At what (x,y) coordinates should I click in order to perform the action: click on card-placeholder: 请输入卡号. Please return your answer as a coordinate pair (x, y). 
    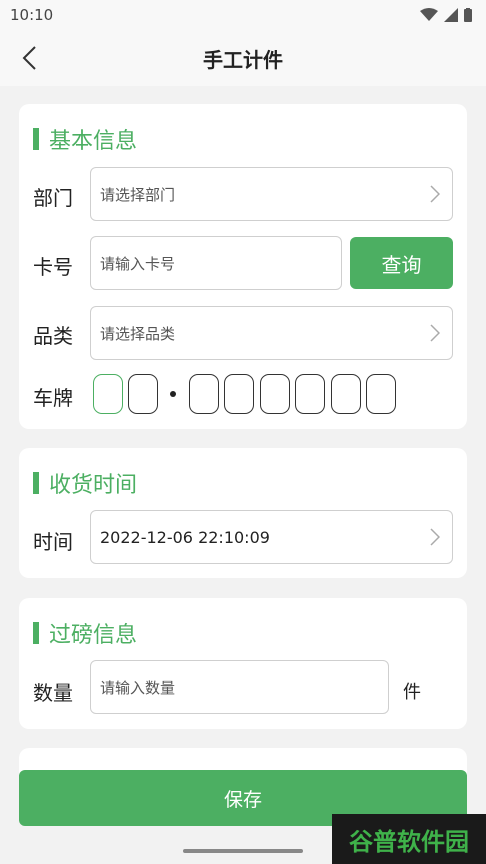
    Looking at the image, I should click on (138, 263).